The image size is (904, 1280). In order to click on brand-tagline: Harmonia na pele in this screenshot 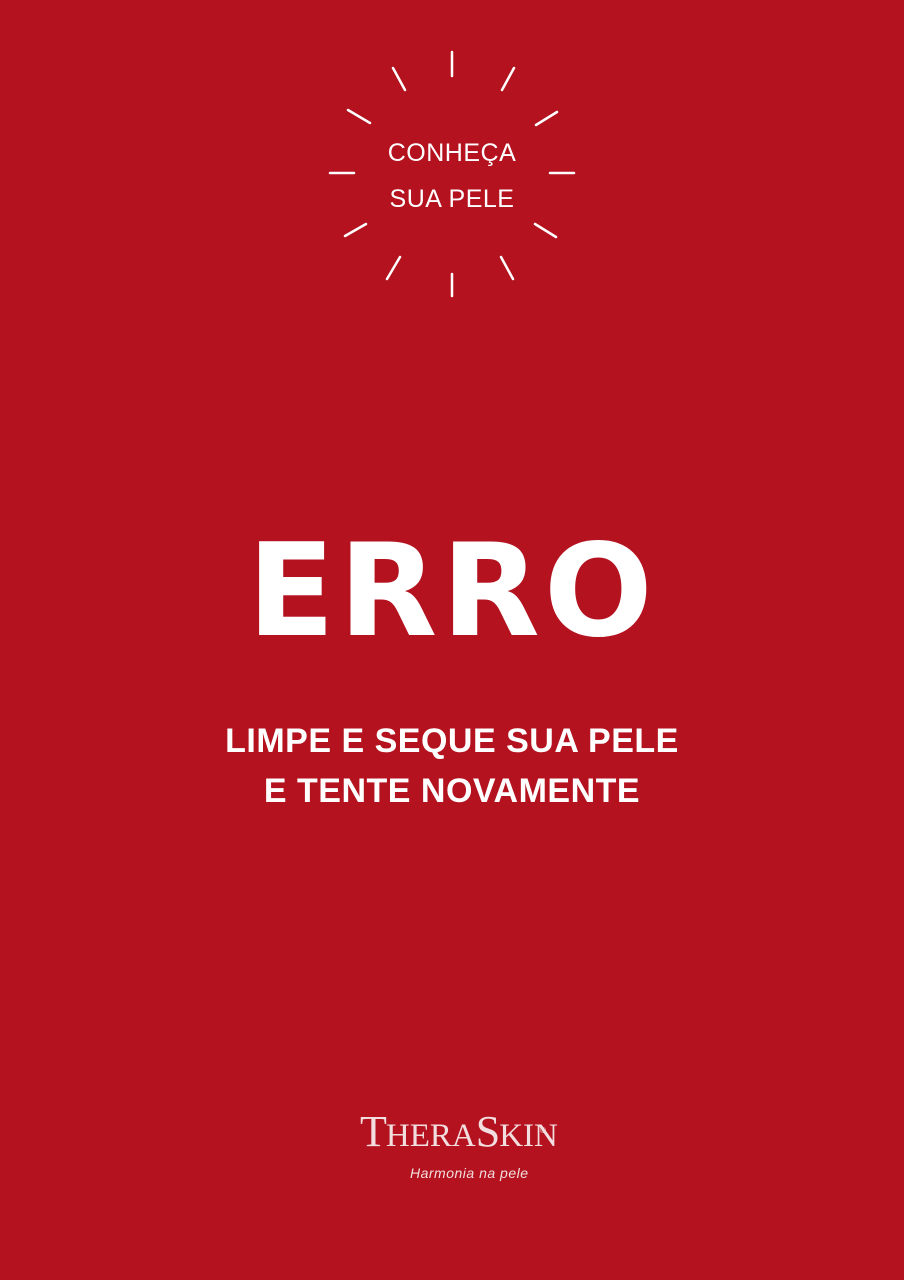, I will do `click(469, 1173)`.